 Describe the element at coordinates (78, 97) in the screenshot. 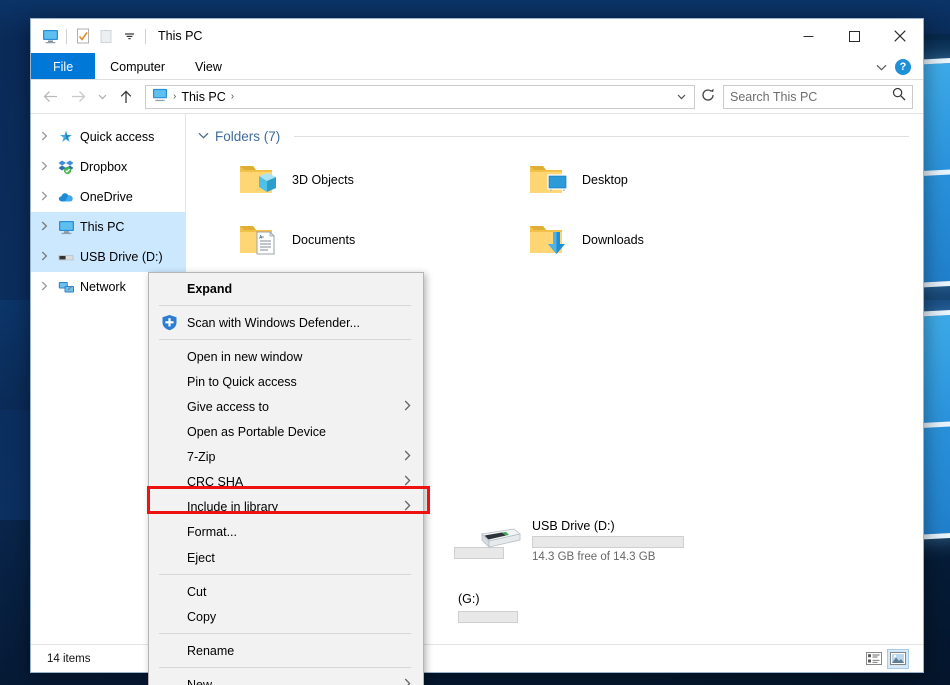

I see `forward-button` at that location.